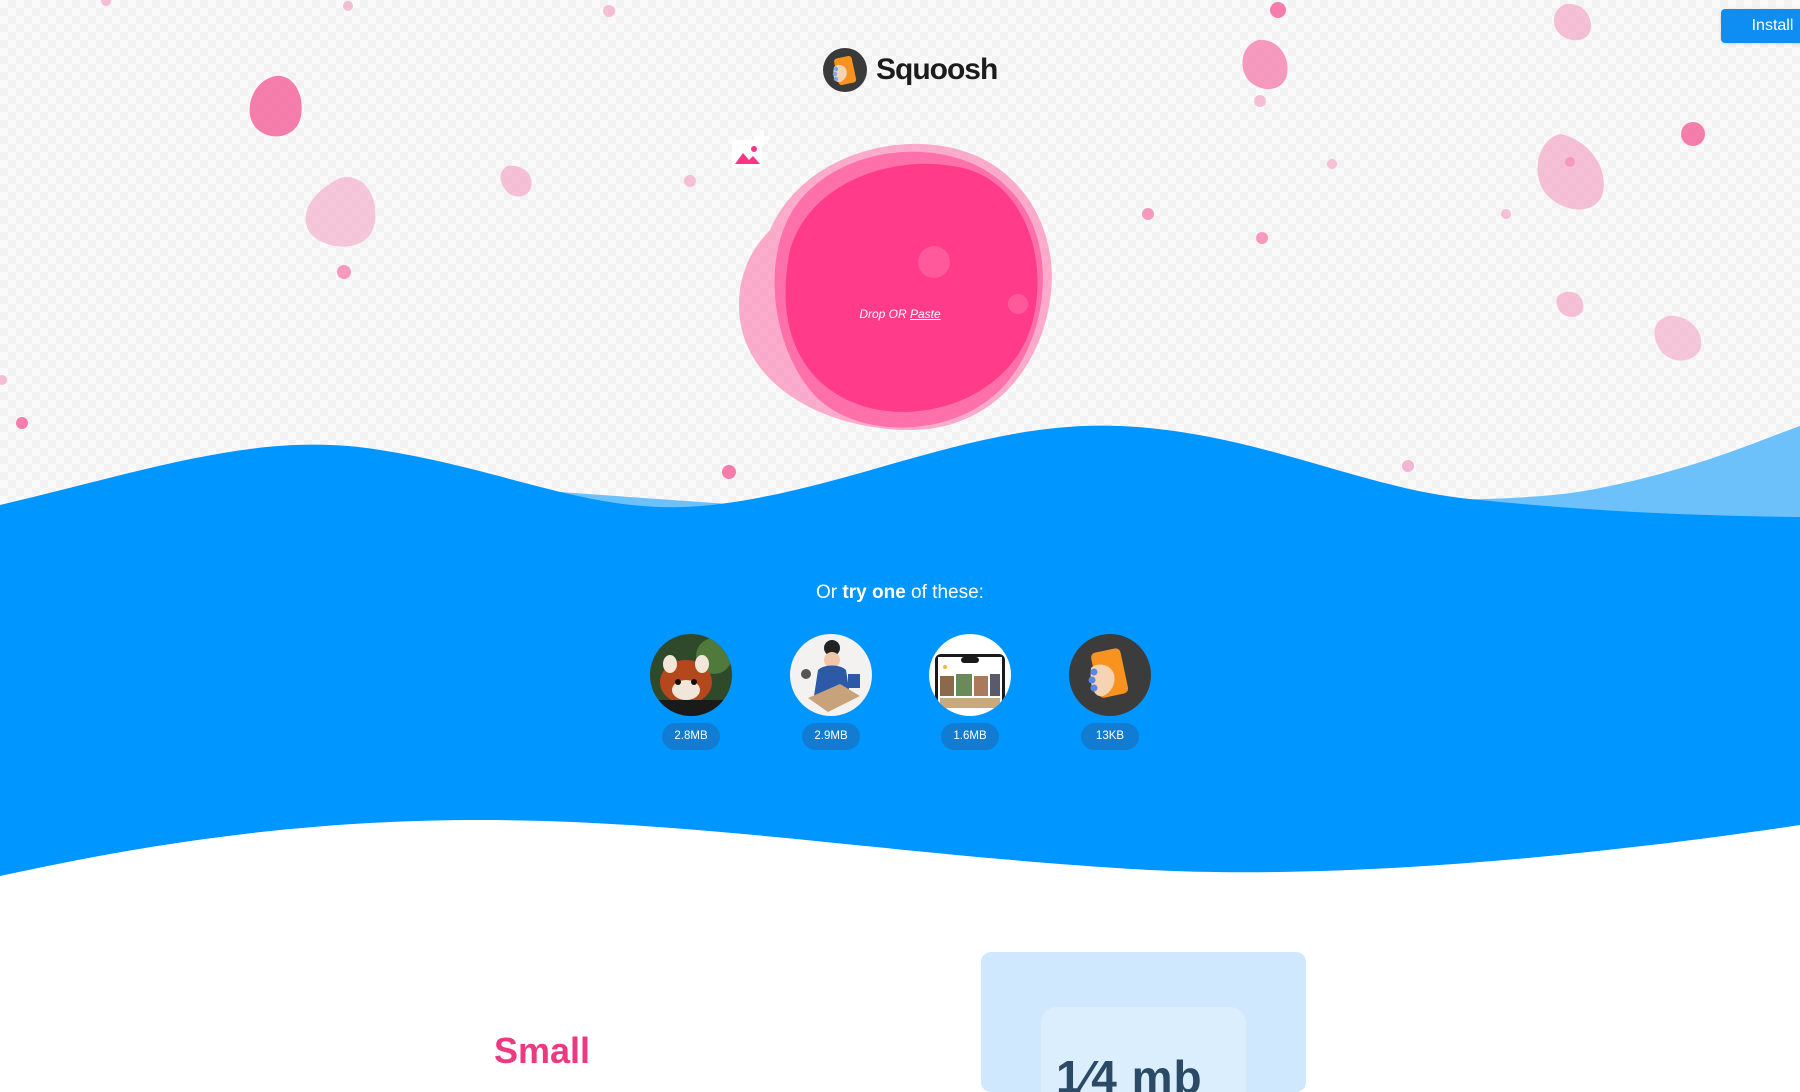 This screenshot has height=1092, width=1800. What do you see at coordinates (845, 70) in the screenshot?
I see `squoosh-logo-icon` at bounding box center [845, 70].